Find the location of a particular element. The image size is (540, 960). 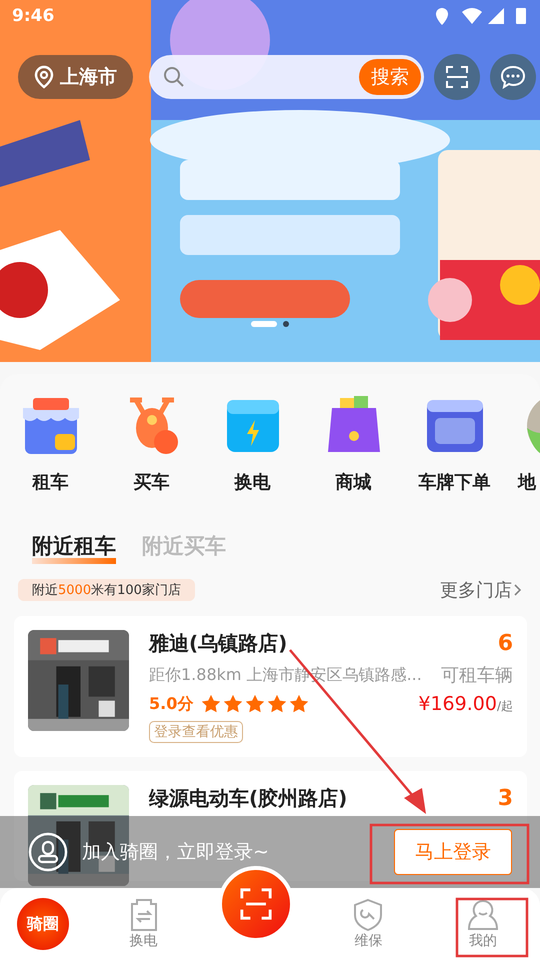

nav-tab: 维保 is located at coordinates (368, 924).